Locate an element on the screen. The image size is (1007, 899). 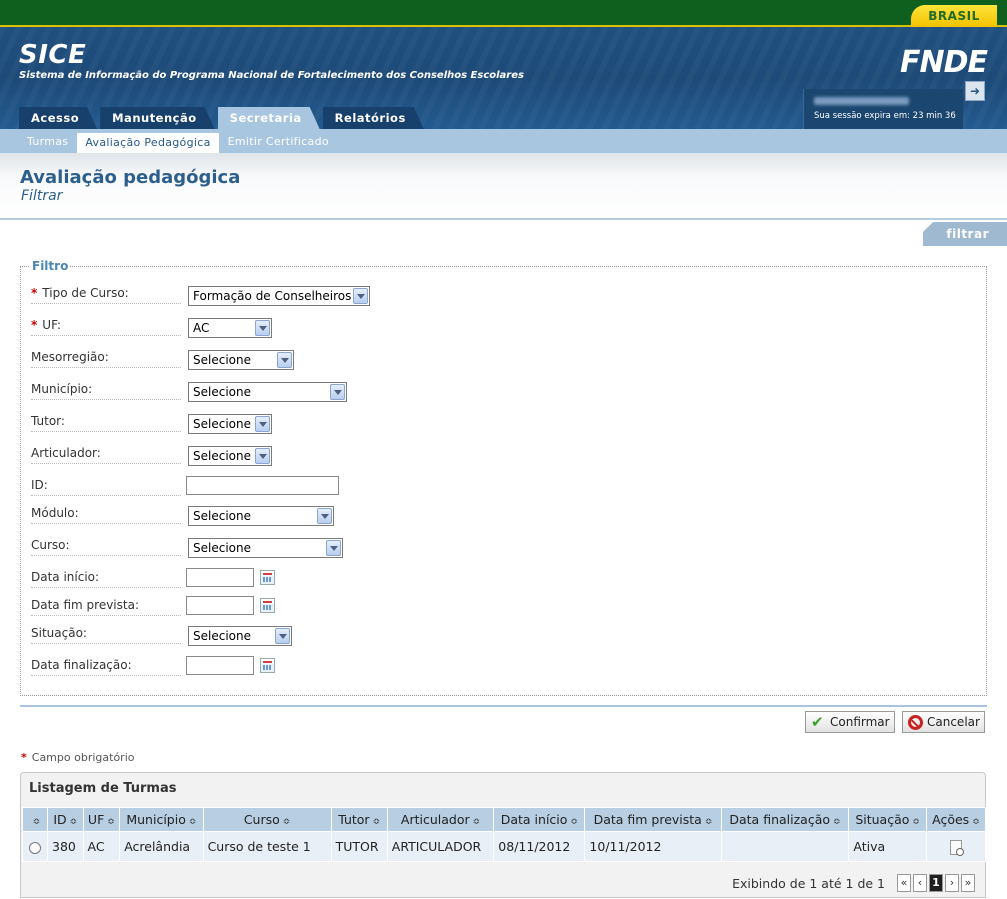
data-finalizacao-input is located at coordinates (220, 665).